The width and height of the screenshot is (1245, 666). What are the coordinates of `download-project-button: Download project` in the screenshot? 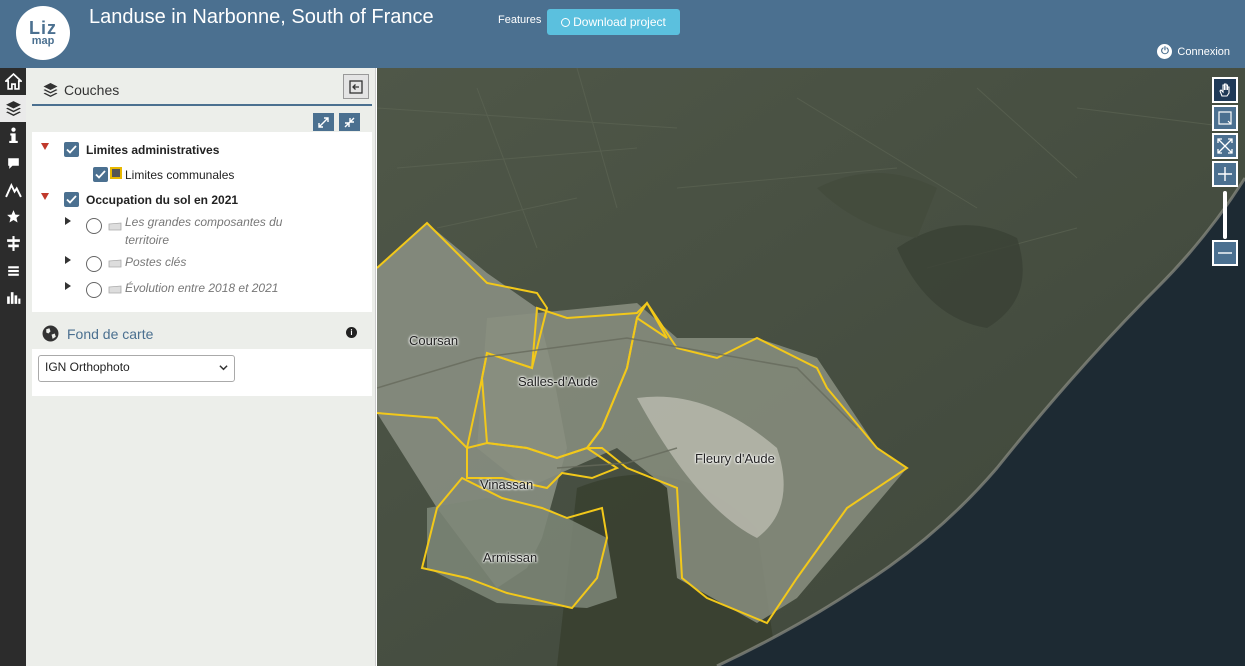 It's located at (613, 22).